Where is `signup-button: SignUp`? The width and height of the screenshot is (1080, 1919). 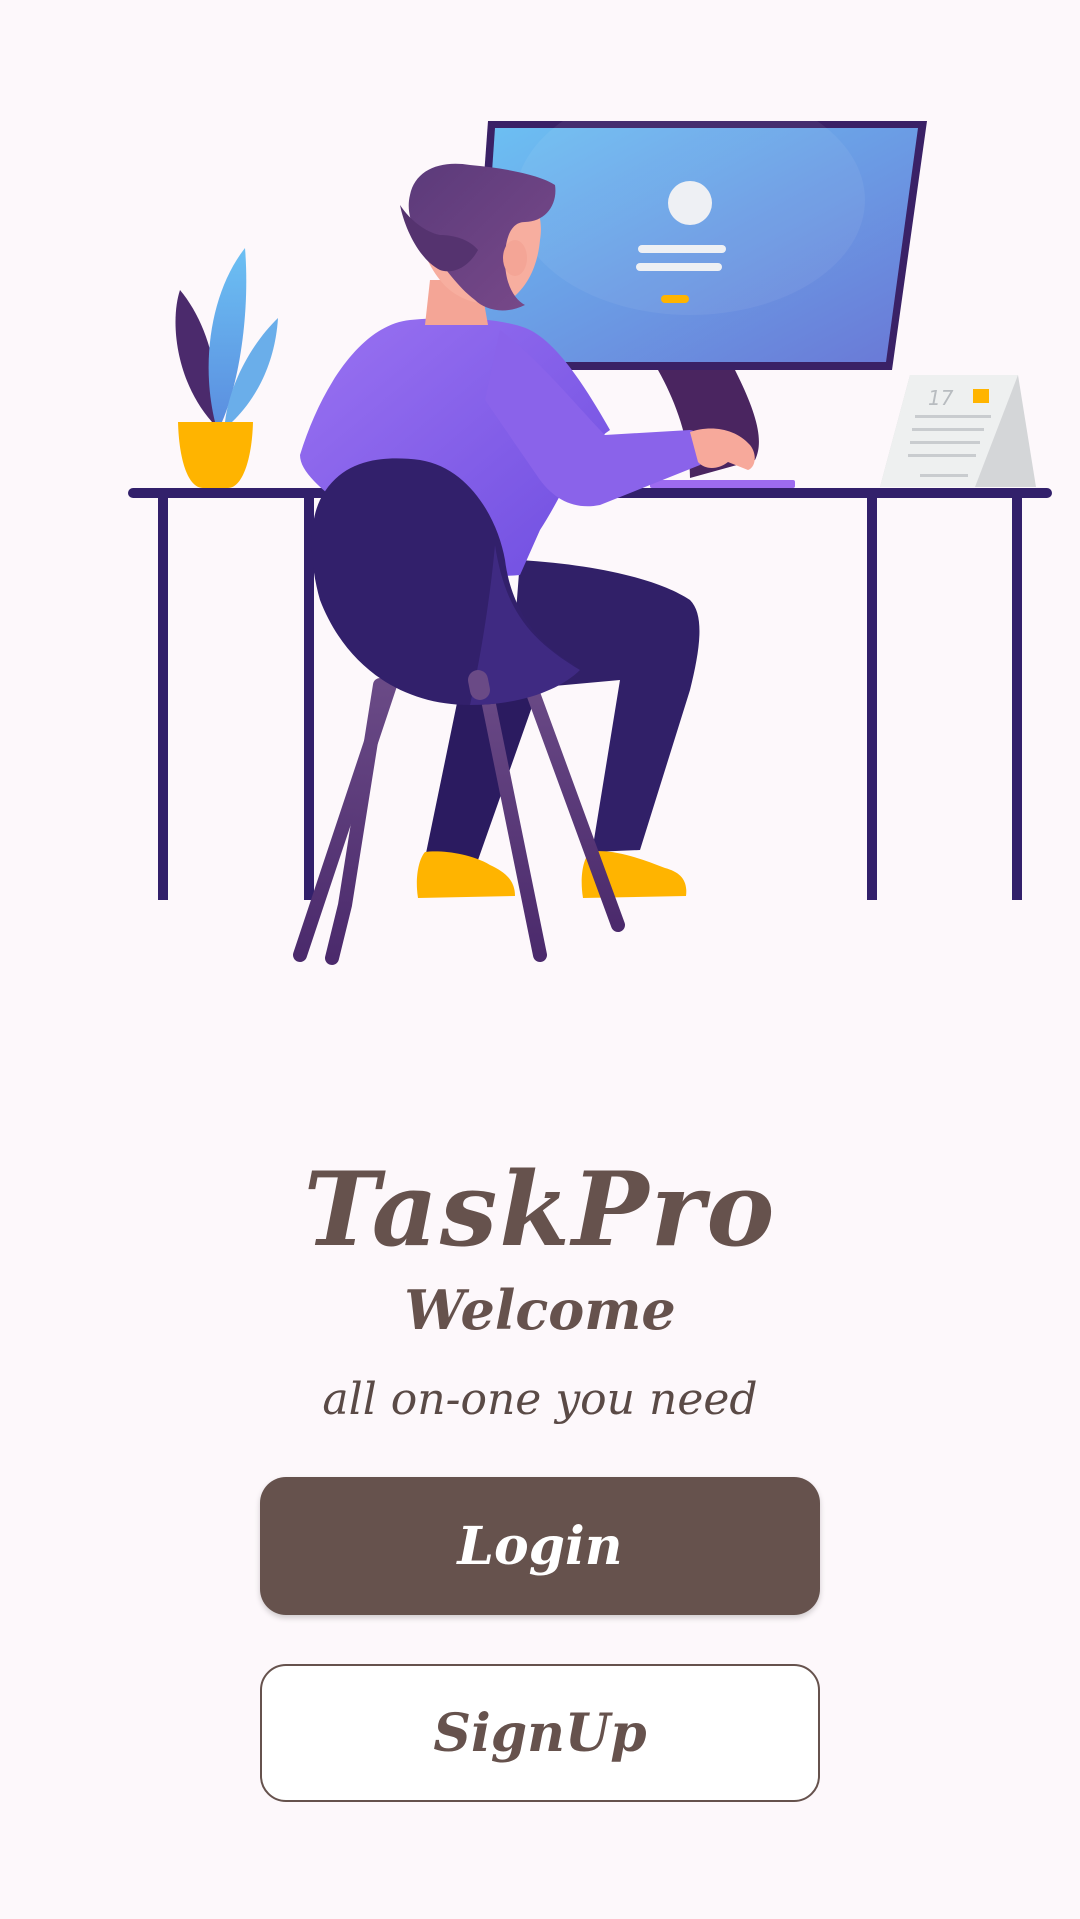 signup-button: SignUp is located at coordinates (540, 1733).